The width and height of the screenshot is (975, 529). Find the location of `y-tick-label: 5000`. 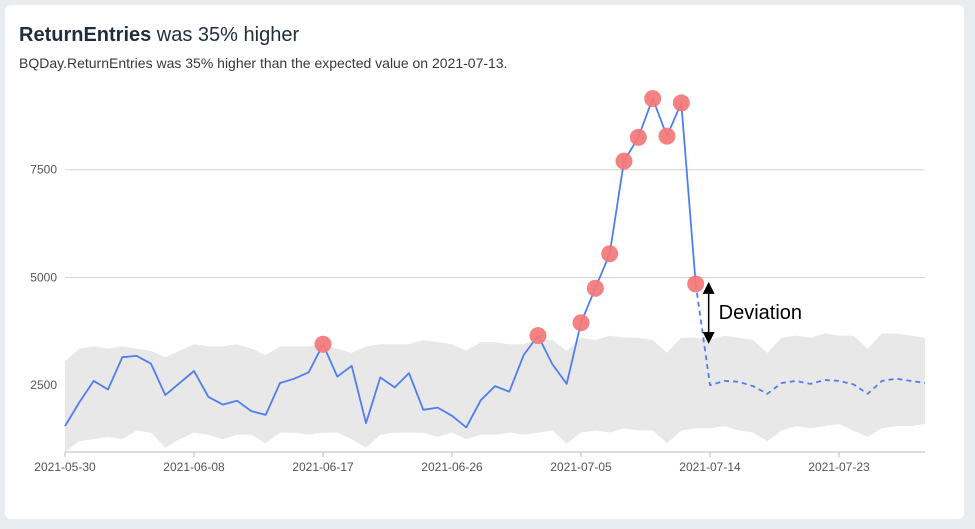

y-tick-label: 5000 is located at coordinates (43, 277).